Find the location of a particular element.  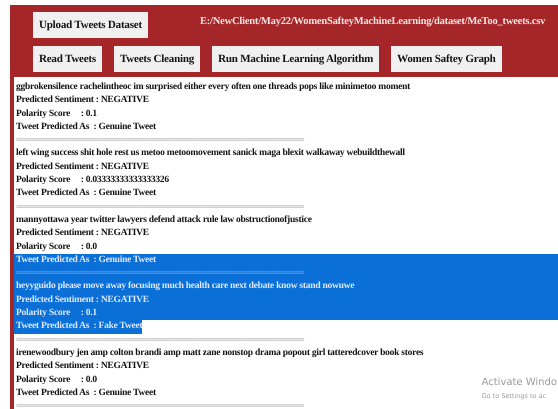

action-button: Tweets Cleaning is located at coordinates (157, 59).